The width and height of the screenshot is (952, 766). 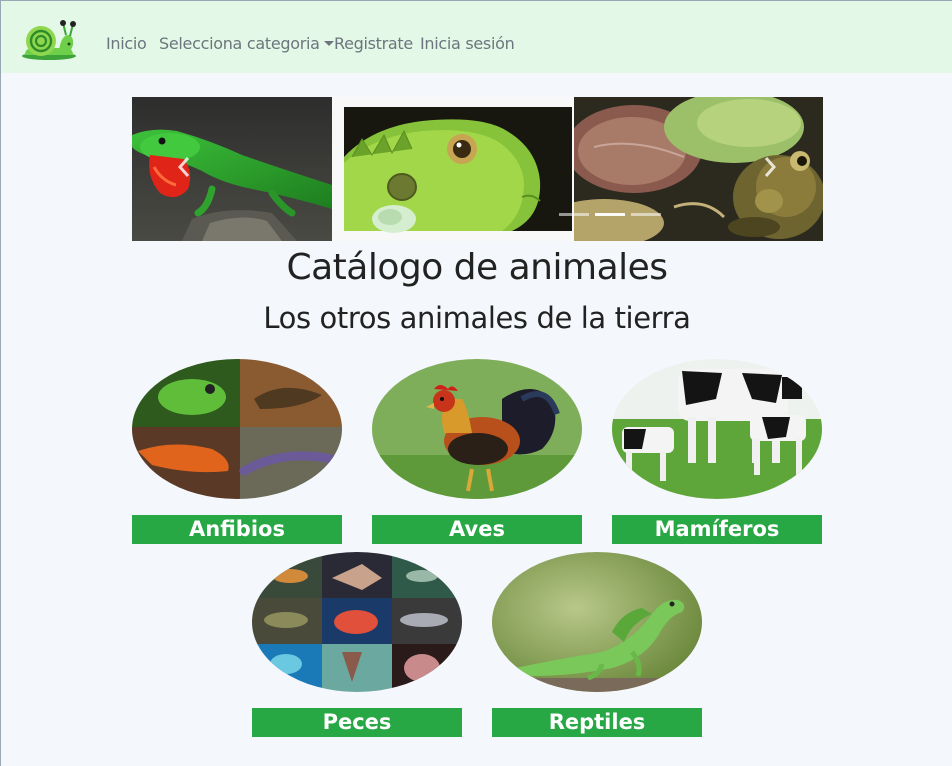 I want to click on nav-inicio: Inicio, so click(x=126, y=43).